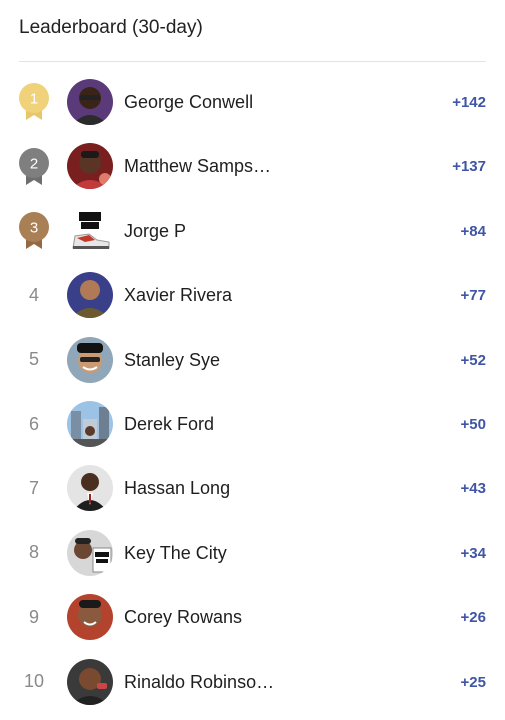 The image size is (505, 720). Describe the element at coordinates (33, 294) in the screenshot. I see `rank-number: 4` at that location.